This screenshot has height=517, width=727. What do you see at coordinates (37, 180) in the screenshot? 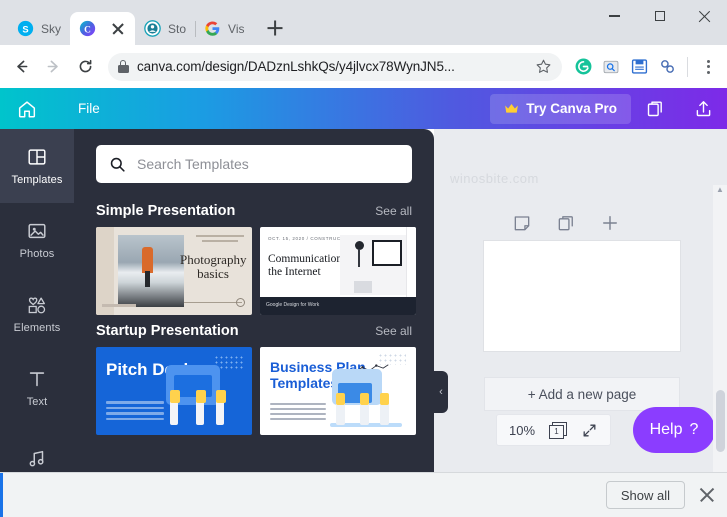
I see `sidebar-label: Templates` at bounding box center [37, 180].